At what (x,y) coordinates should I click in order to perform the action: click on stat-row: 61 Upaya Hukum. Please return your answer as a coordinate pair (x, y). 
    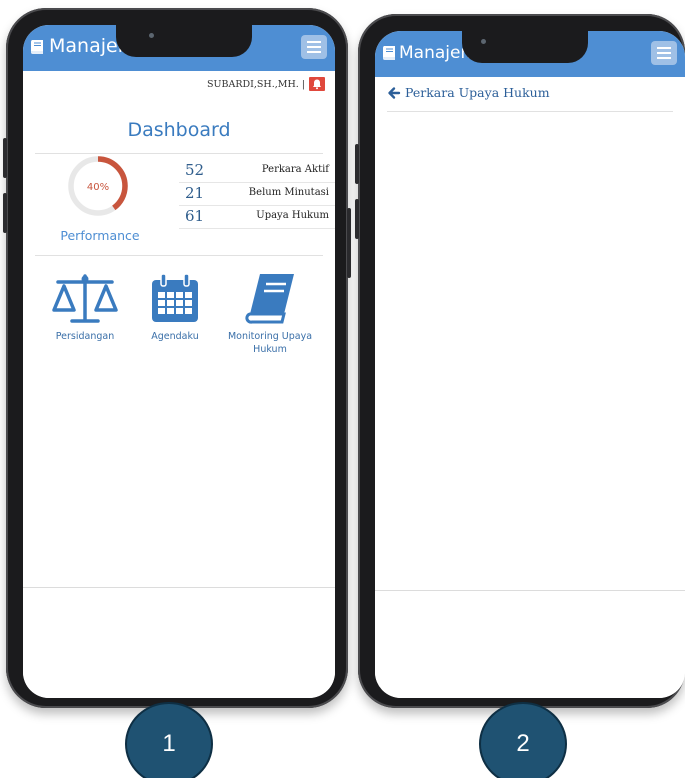
    Looking at the image, I should click on (257, 218).